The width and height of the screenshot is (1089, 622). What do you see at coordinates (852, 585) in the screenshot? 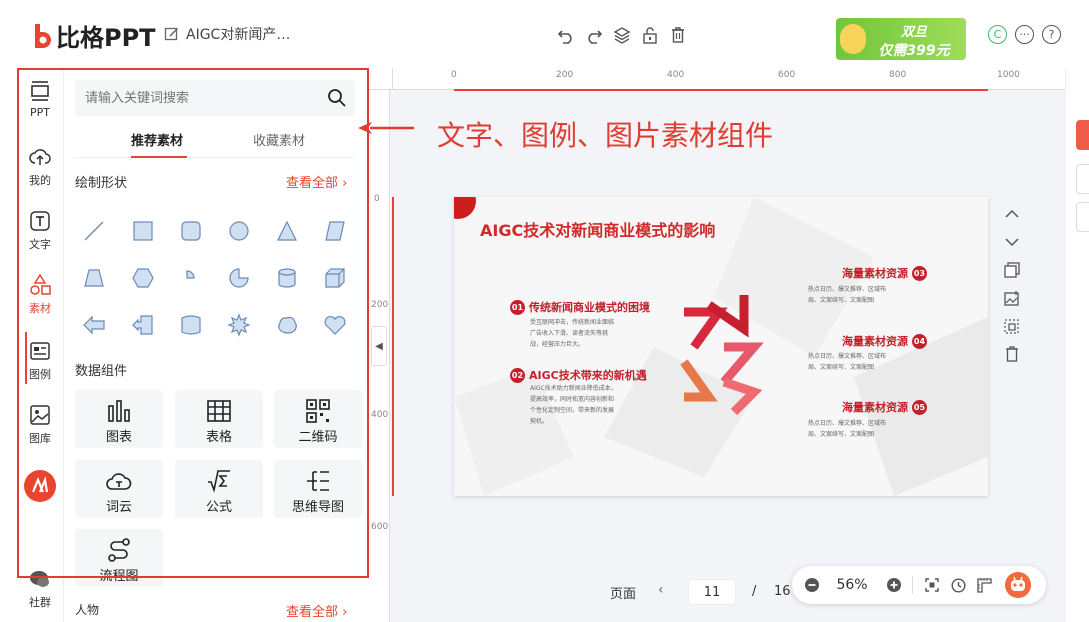
I see `zoom-level: 56%` at bounding box center [852, 585].